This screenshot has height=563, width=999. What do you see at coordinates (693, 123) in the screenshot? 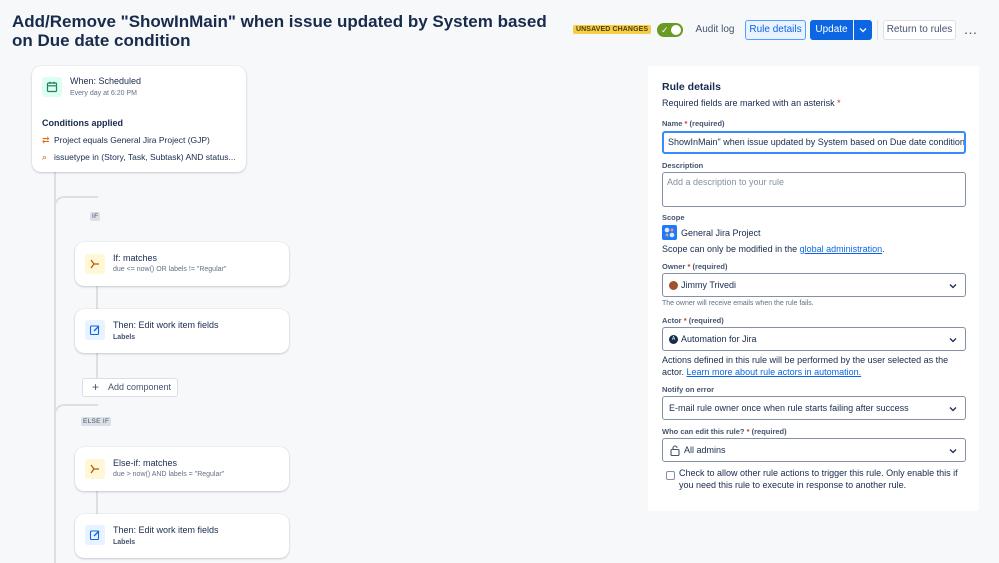
I see `name-label: Name * (required)` at bounding box center [693, 123].